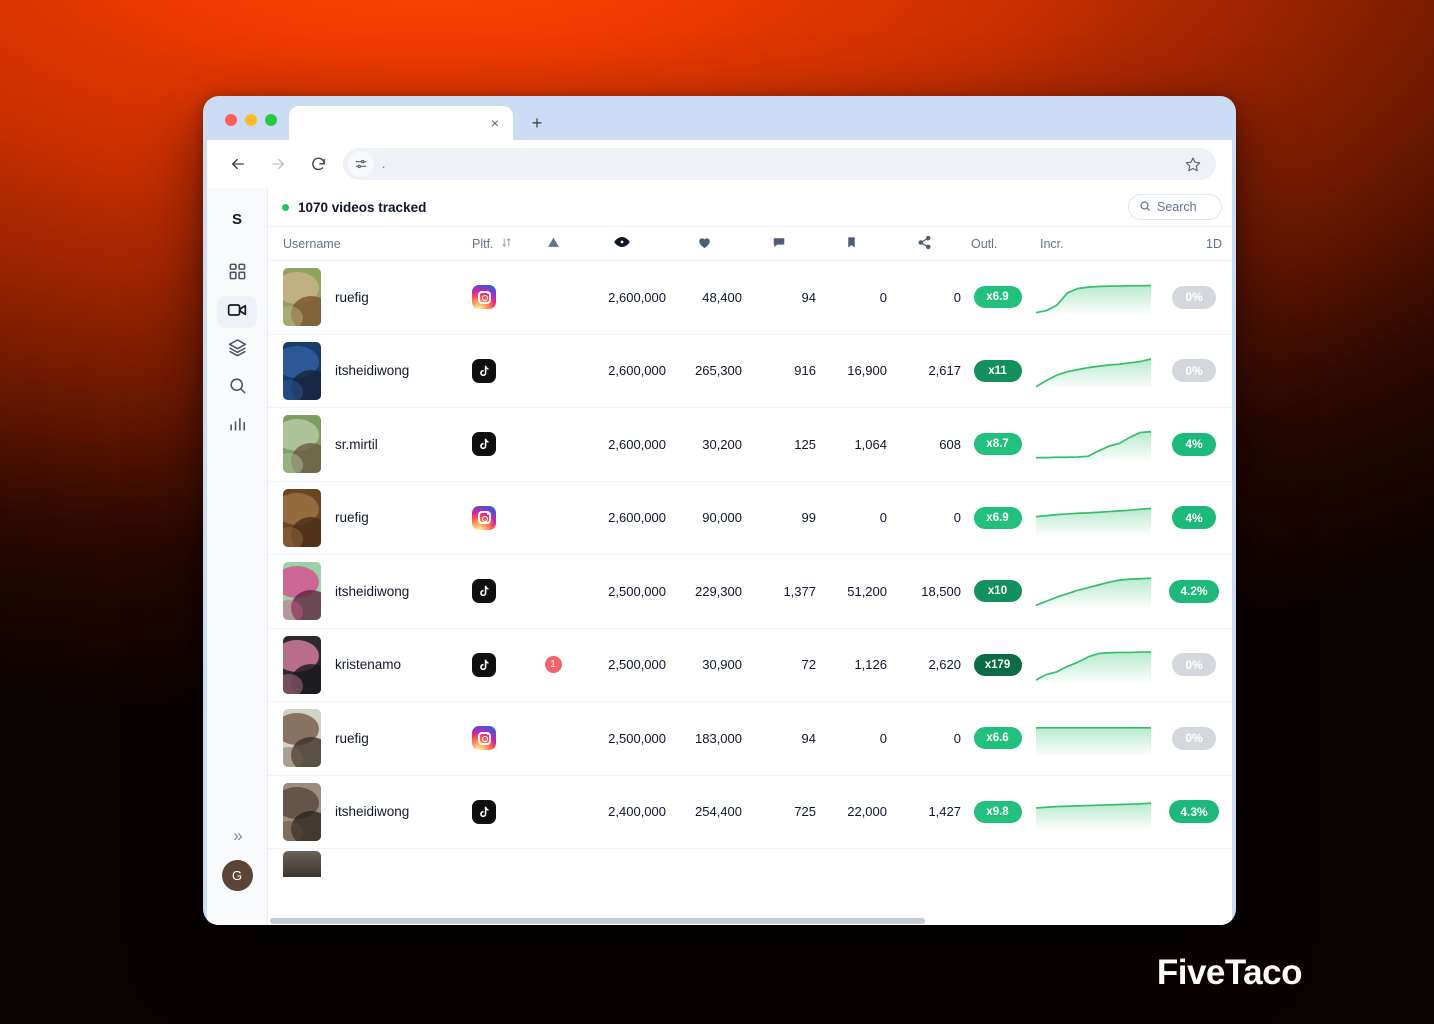 The width and height of the screenshot is (1434, 1024). What do you see at coordinates (851, 244) in the screenshot?
I see `column-header-saves` at bounding box center [851, 244].